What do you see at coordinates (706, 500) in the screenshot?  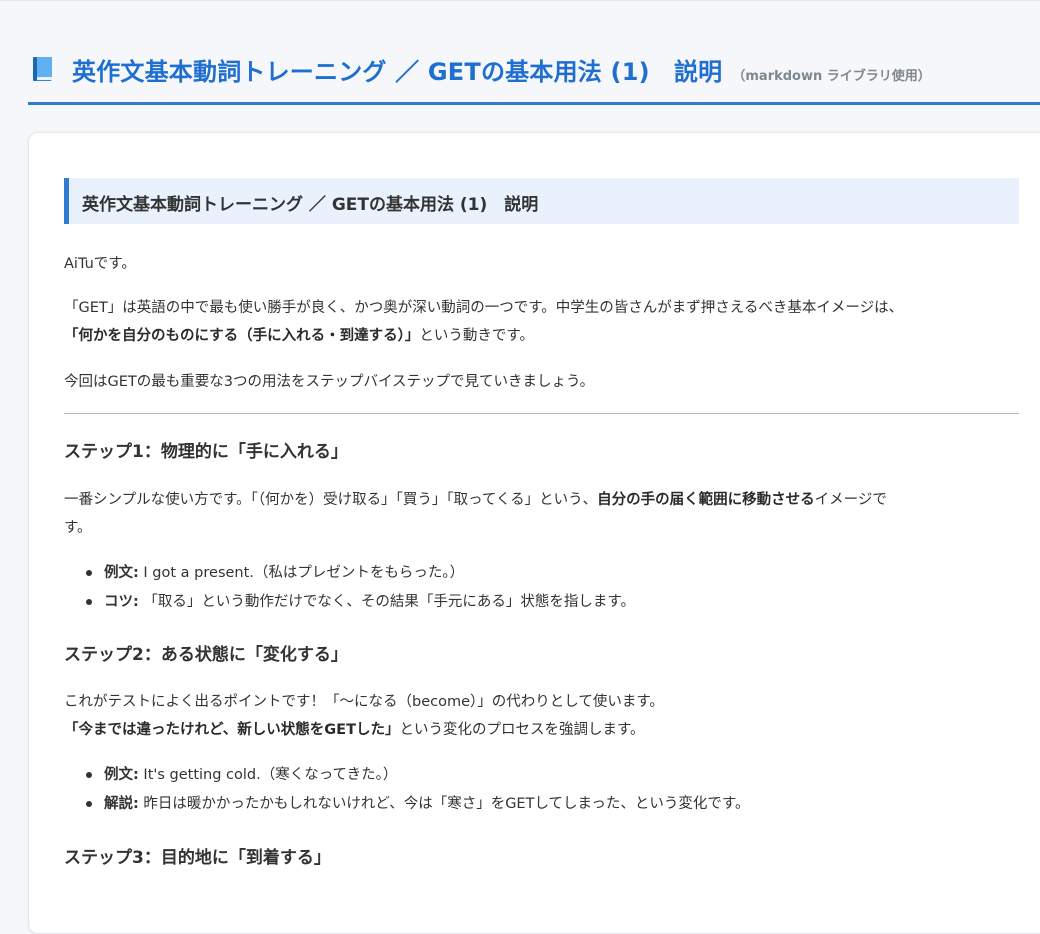 I see `step1-text-bold: 自分の手の届く範囲に移動させる` at bounding box center [706, 500].